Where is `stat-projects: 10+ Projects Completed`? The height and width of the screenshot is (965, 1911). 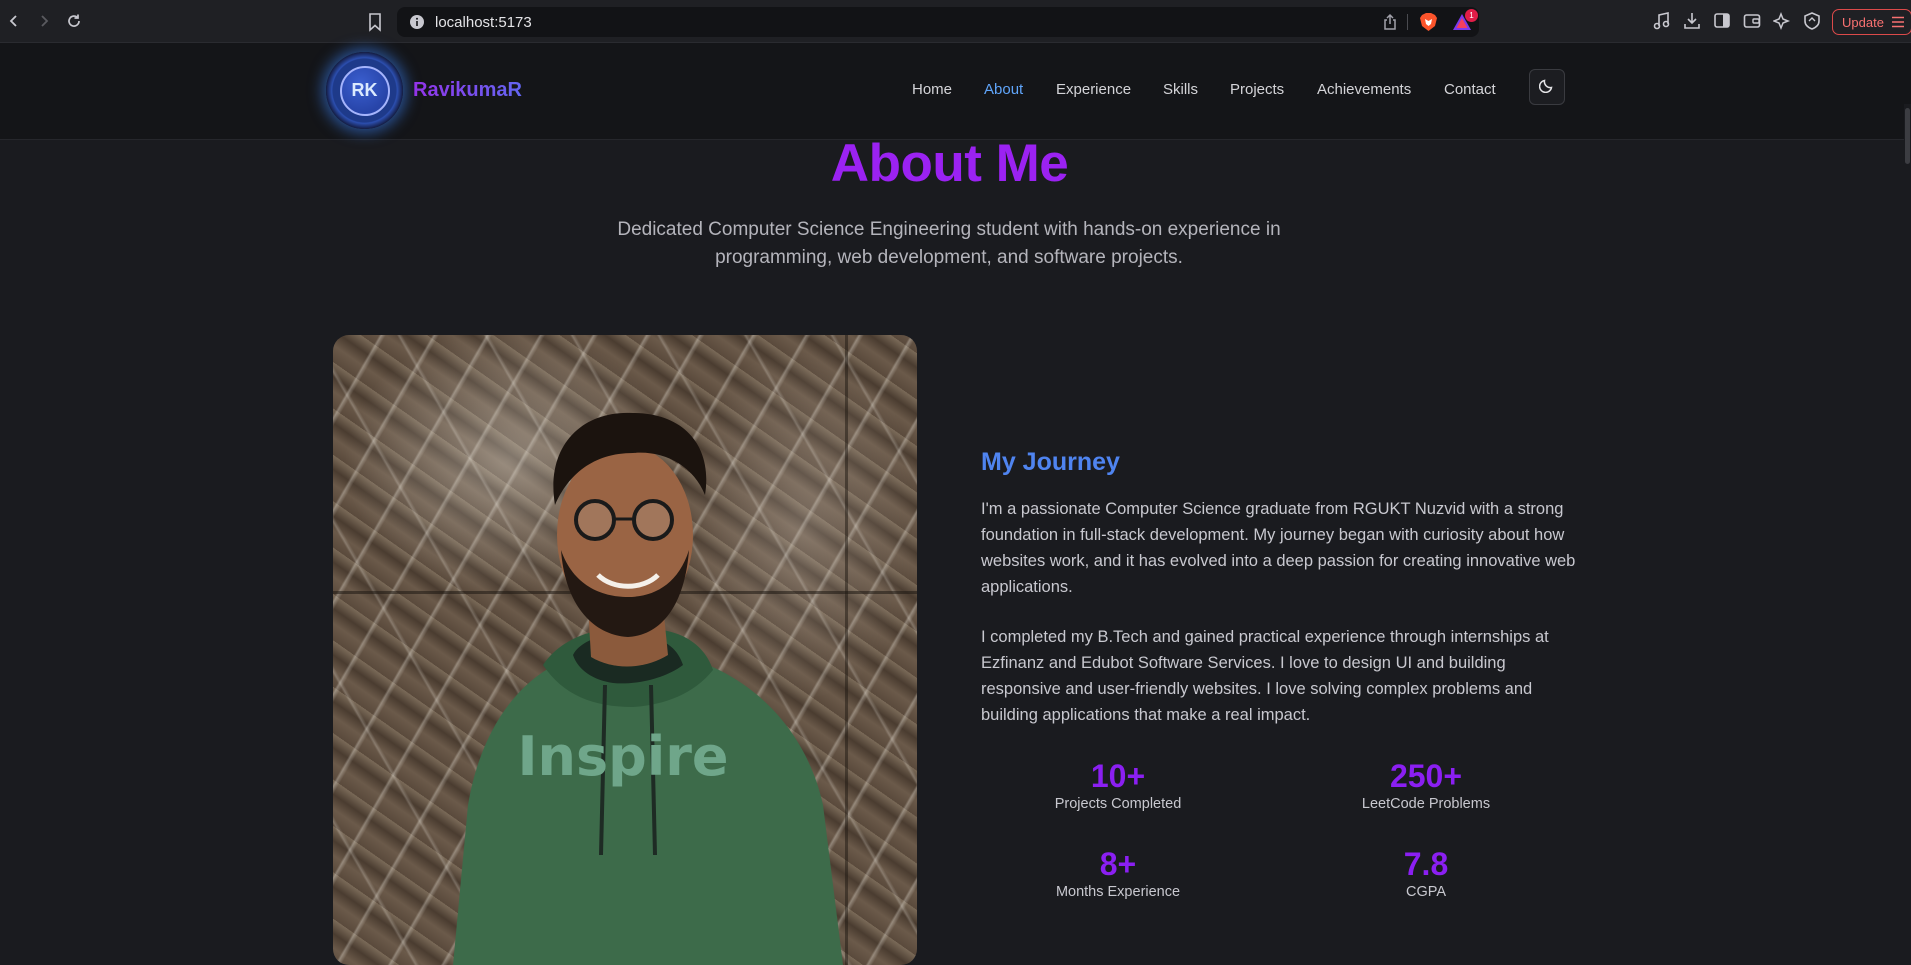 stat-projects: 10+ Projects Completed is located at coordinates (1118, 785).